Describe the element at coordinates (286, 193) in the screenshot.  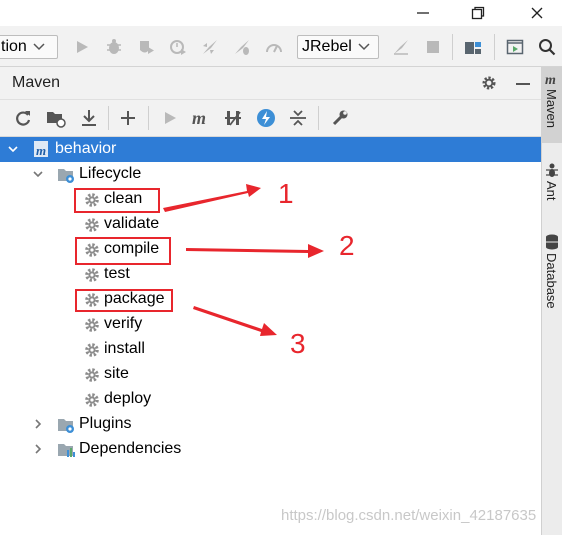
I see `annotation-label-1: 1` at that location.